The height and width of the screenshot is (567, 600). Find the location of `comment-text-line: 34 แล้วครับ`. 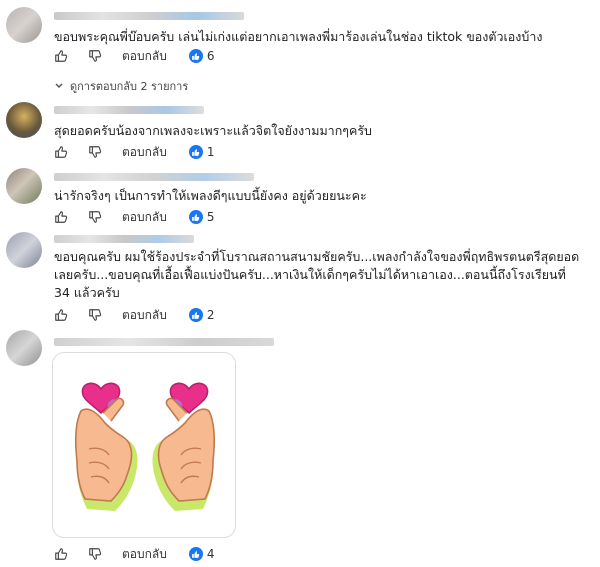

comment-text-line: 34 แล้วครับ is located at coordinates (87, 292).